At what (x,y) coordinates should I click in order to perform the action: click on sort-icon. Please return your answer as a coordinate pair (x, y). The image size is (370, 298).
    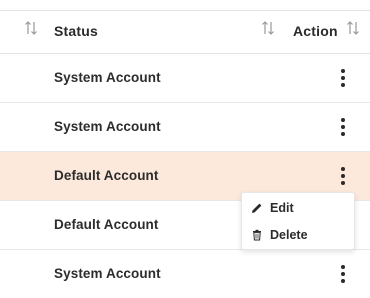
    Looking at the image, I should click on (31, 28).